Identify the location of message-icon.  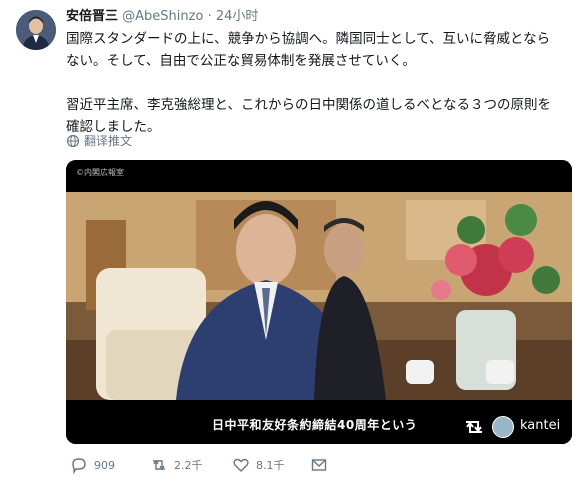
(319, 465).